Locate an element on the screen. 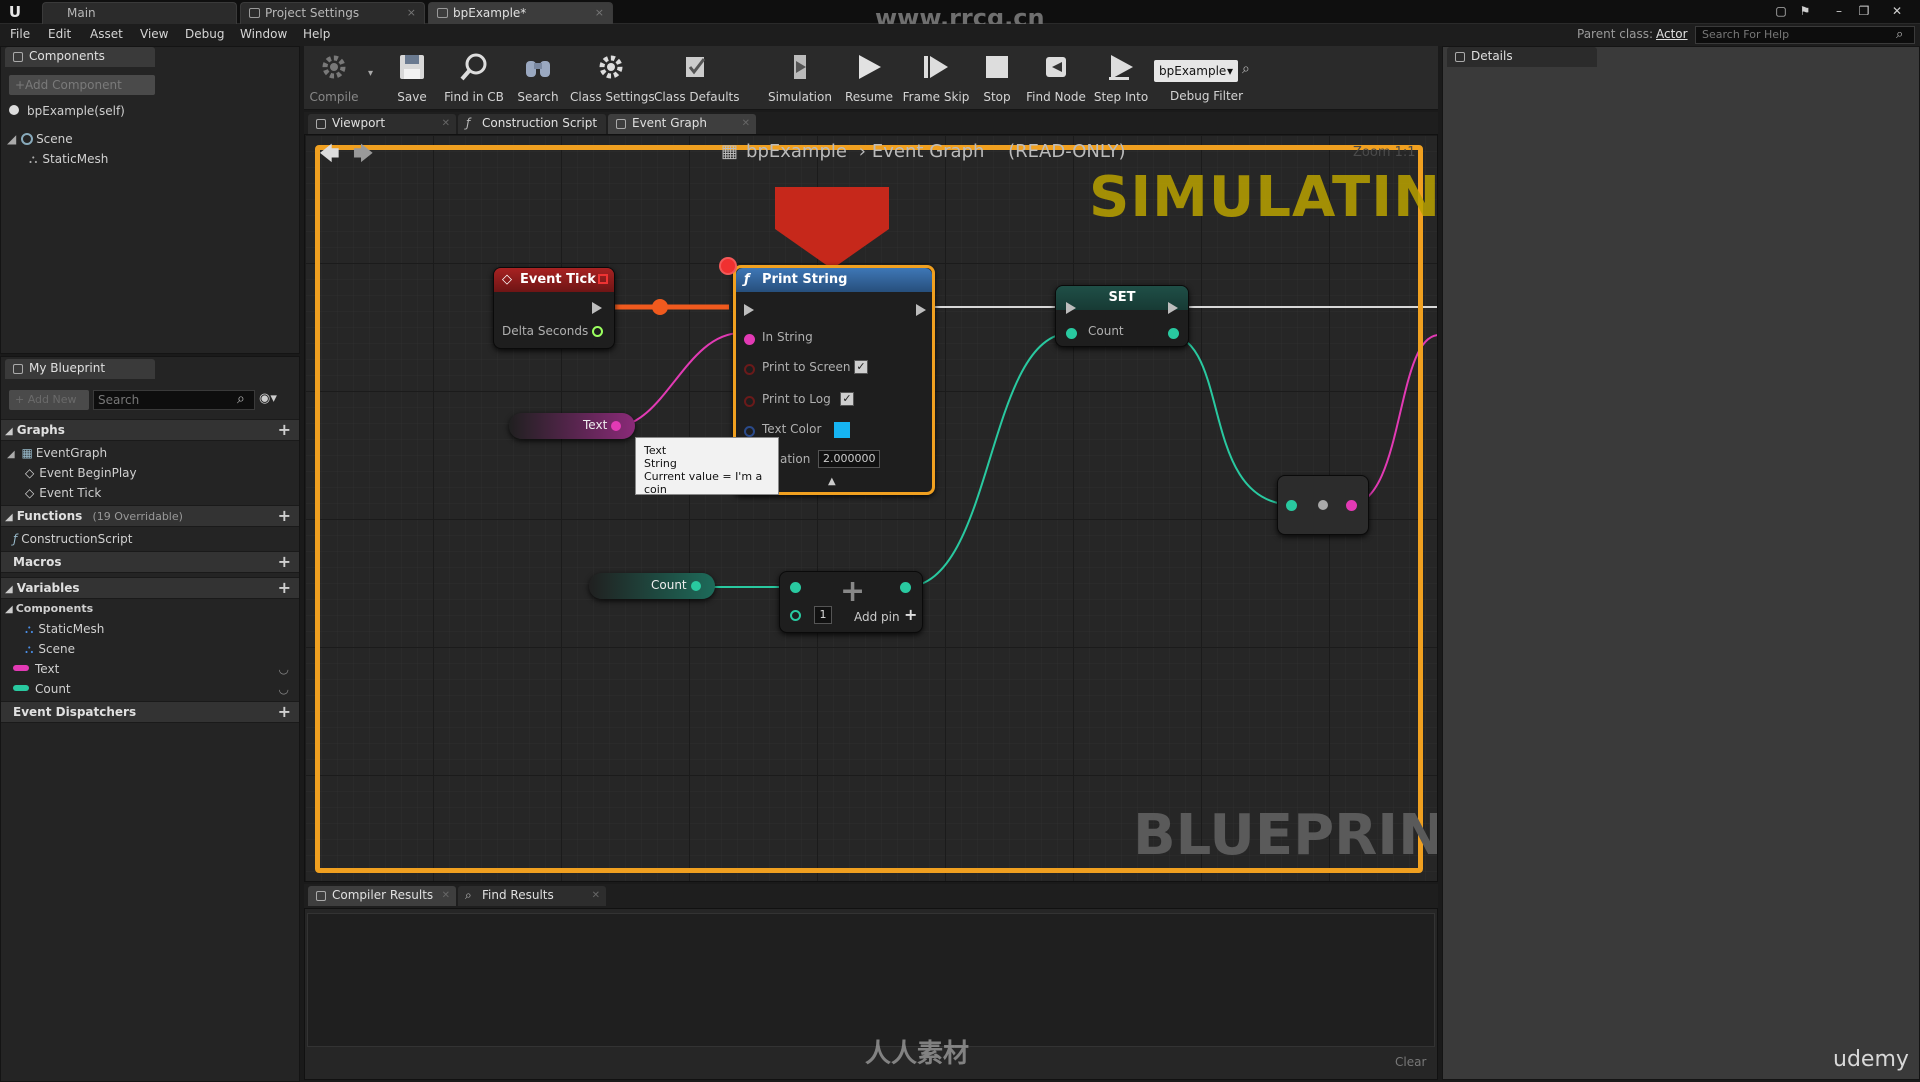  restore-icon: ❐ is located at coordinates (1864, 11).